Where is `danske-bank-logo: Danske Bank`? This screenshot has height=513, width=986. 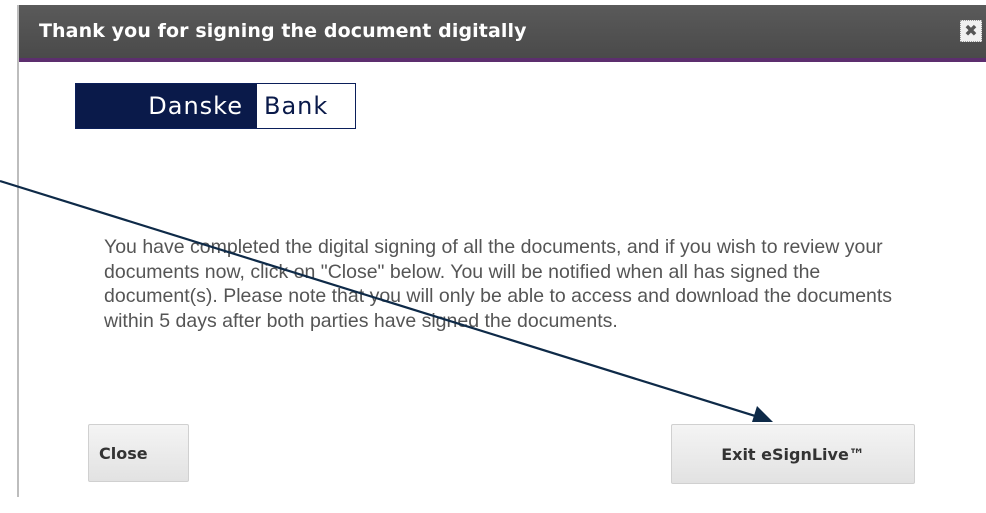 danske-bank-logo: Danske Bank is located at coordinates (215, 106).